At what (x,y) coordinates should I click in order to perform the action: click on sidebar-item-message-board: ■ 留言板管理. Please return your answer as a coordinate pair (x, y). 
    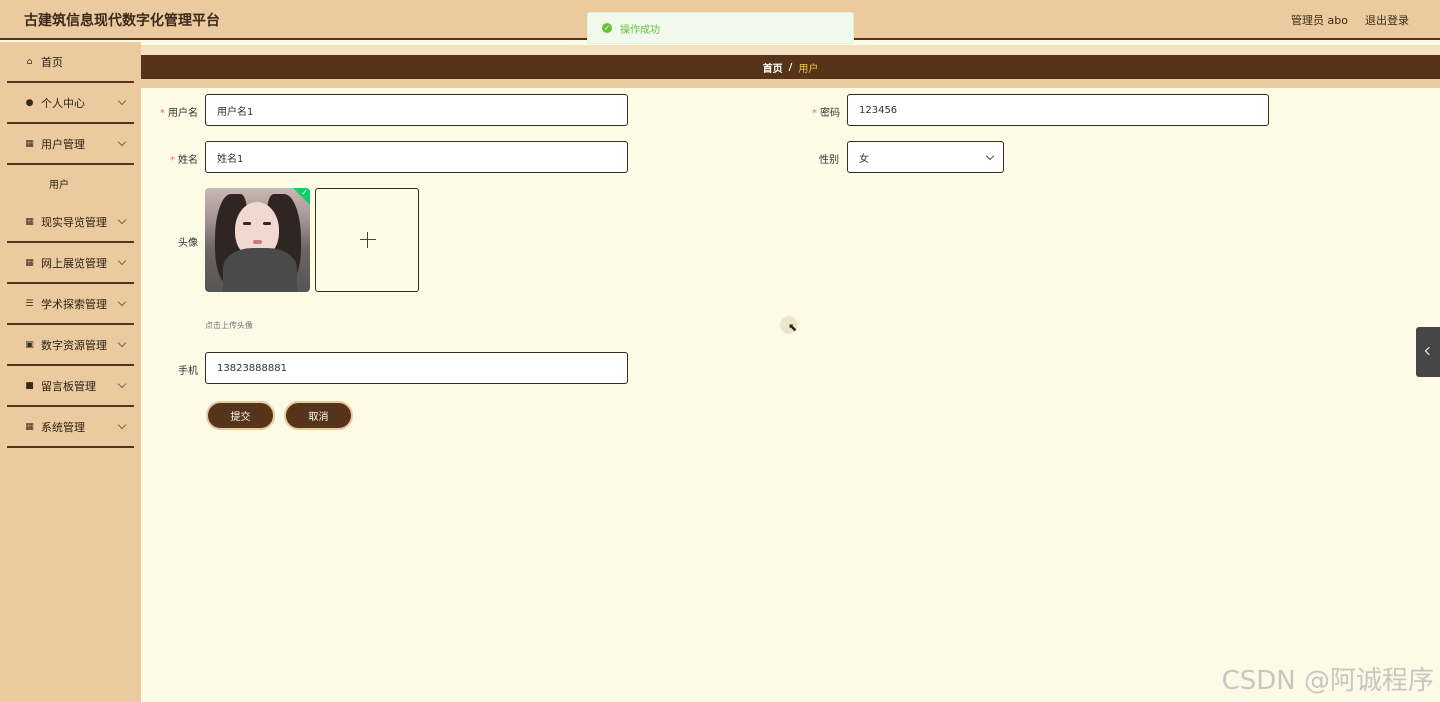
    Looking at the image, I should click on (70, 386).